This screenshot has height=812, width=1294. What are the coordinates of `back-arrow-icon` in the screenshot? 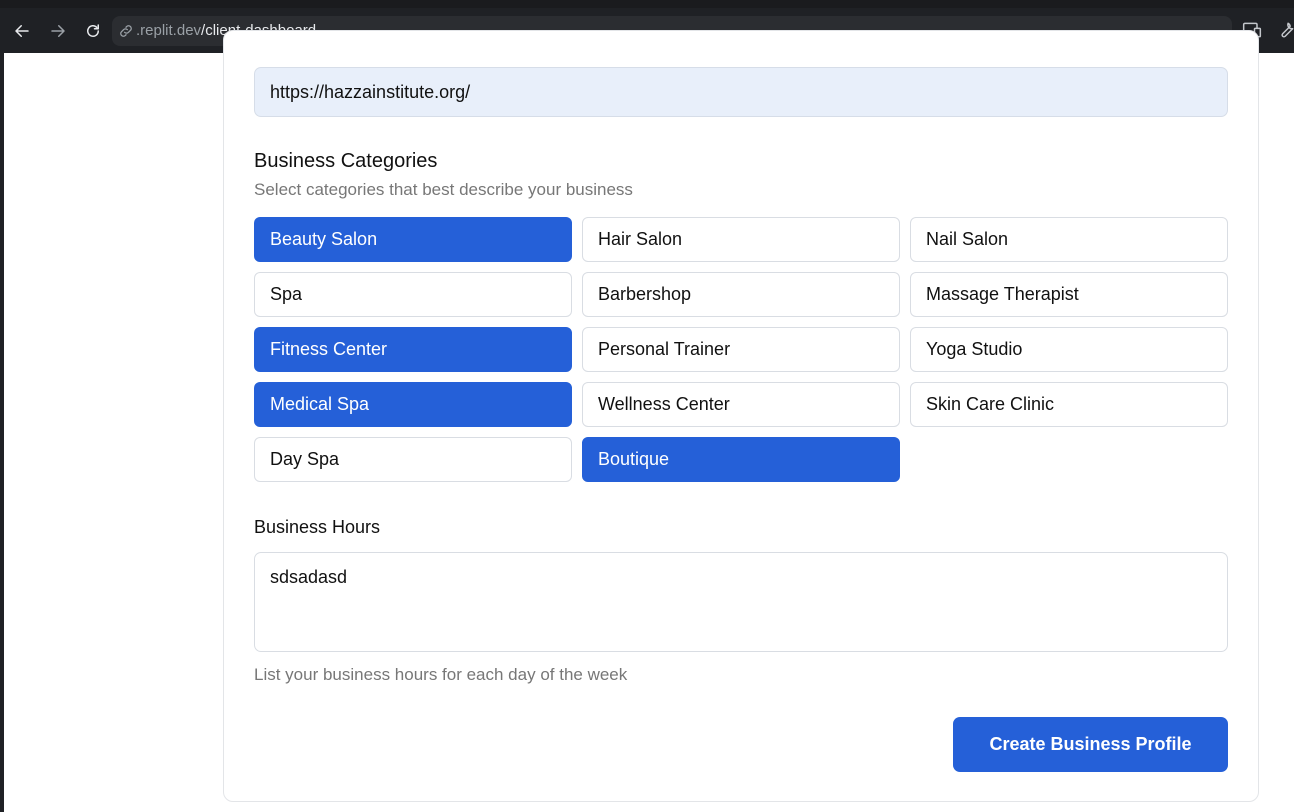 It's located at (22, 31).